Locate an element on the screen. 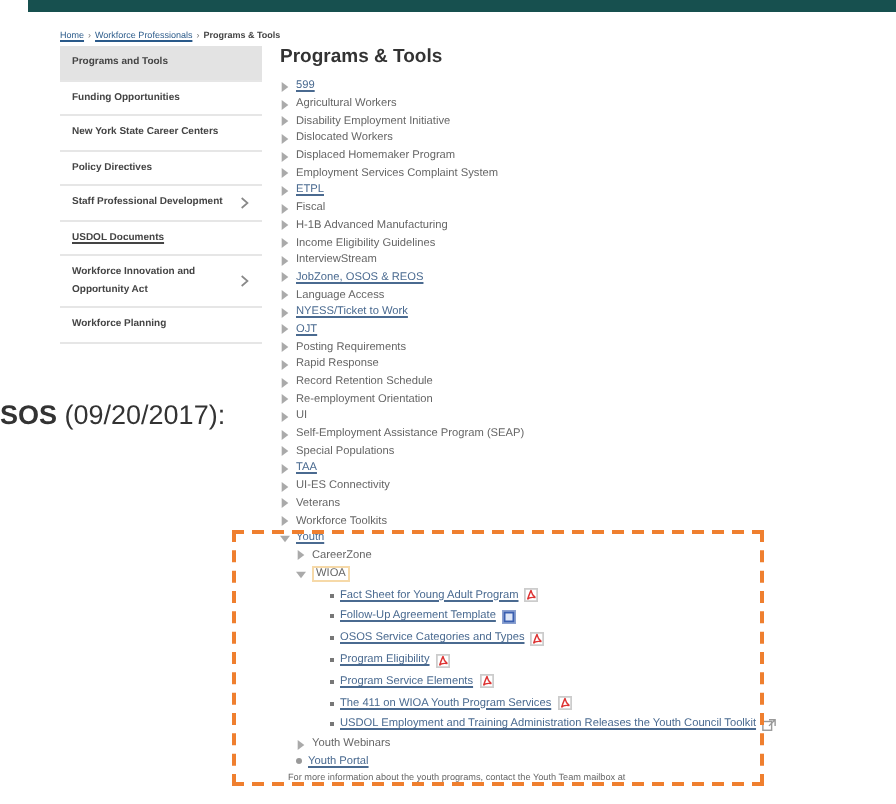  bullet-icon is located at coordinates (299, 761).